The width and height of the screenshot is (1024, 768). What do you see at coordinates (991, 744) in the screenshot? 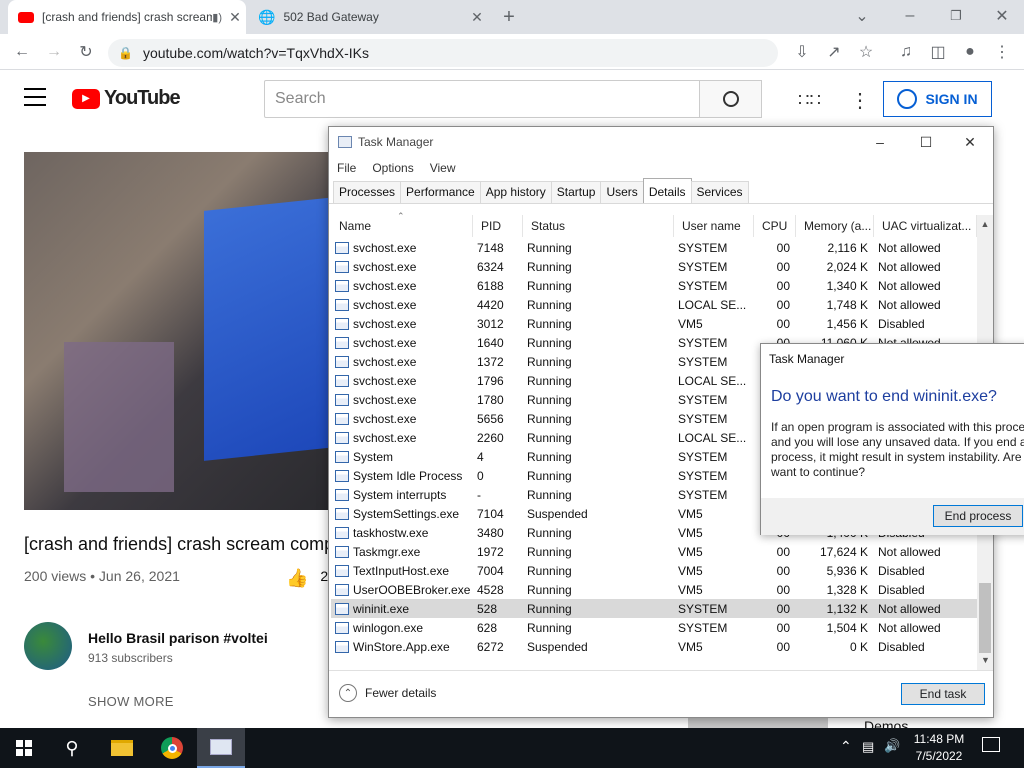
I see `notification-icon` at bounding box center [991, 744].